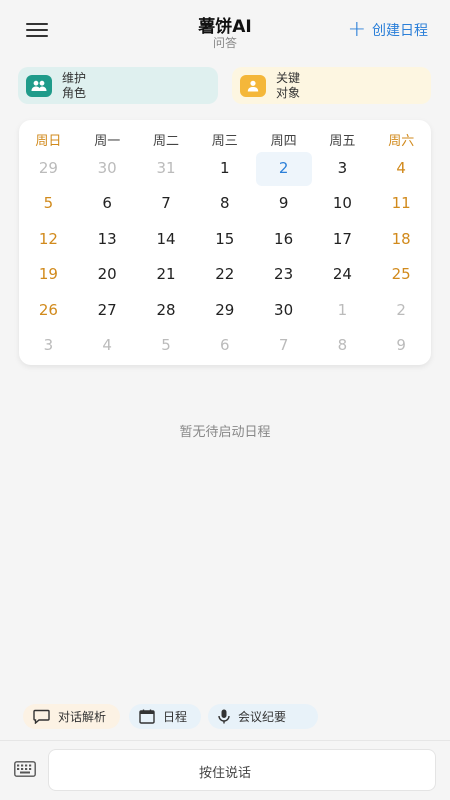  What do you see at coordinates (118, 85) in the screenshot?
I see `maintain-roles-card: 维护 角色` at bounding box center [118, 85].